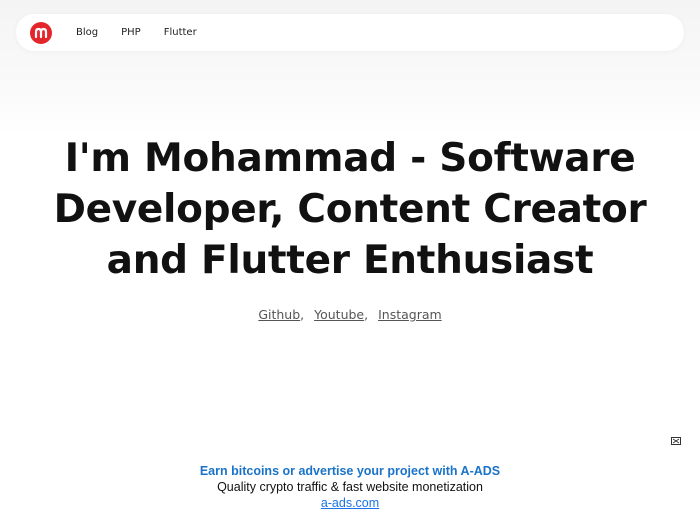  I want to click on social-links: Github, Youtube, Instagram, so click(350, 314).